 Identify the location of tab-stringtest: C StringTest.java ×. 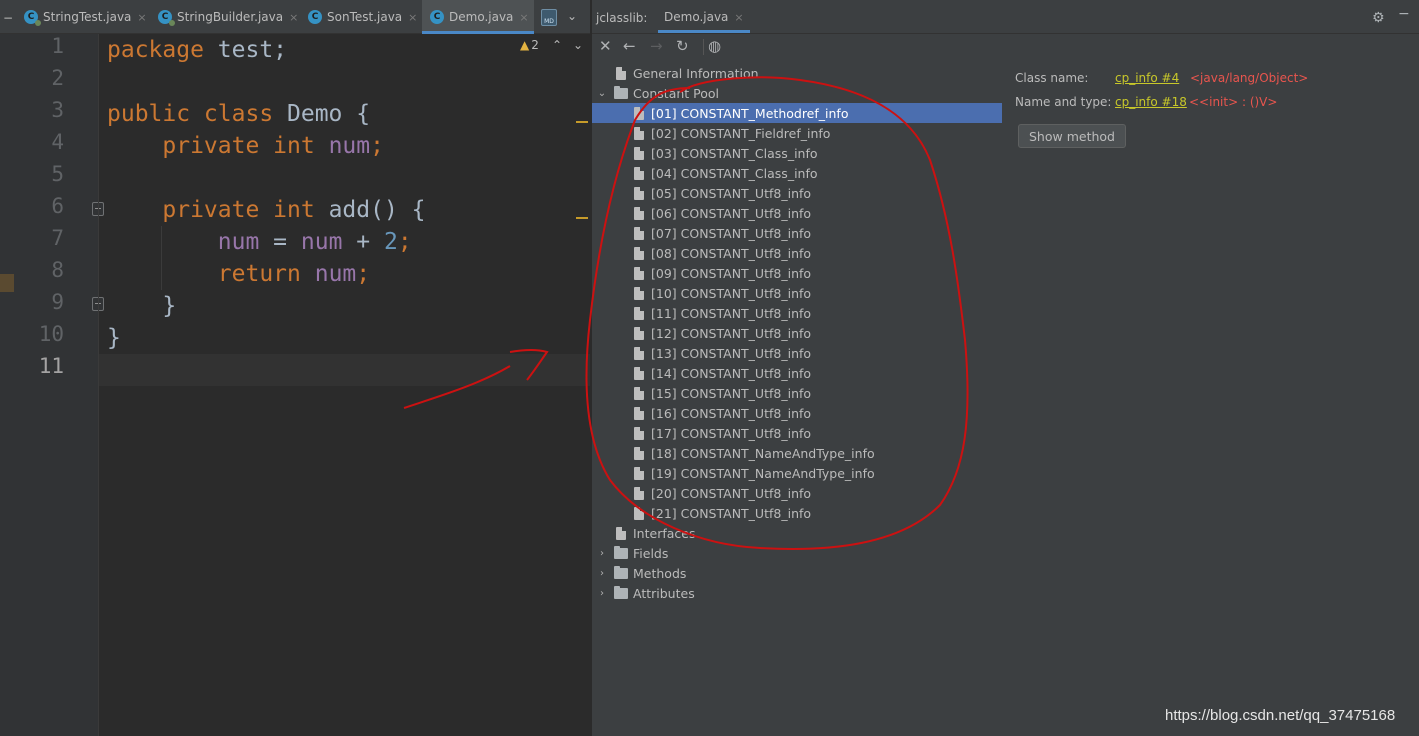
(83, 17).